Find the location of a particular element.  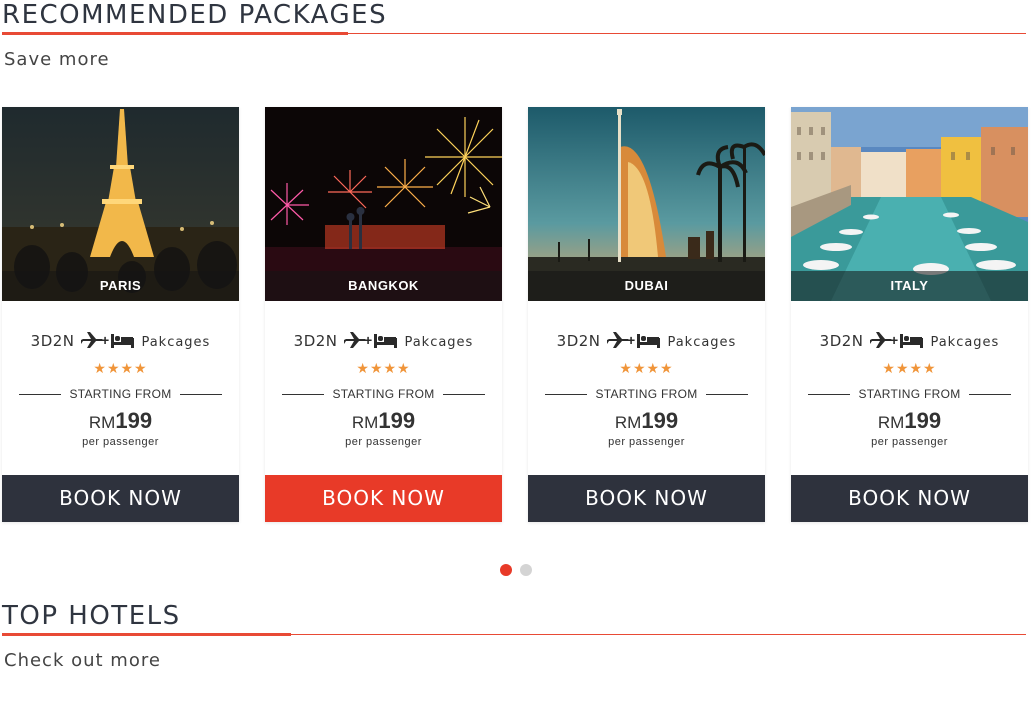

recommended-title: RECOMMENDED PACKAGES is located at coordinates (195, 15).